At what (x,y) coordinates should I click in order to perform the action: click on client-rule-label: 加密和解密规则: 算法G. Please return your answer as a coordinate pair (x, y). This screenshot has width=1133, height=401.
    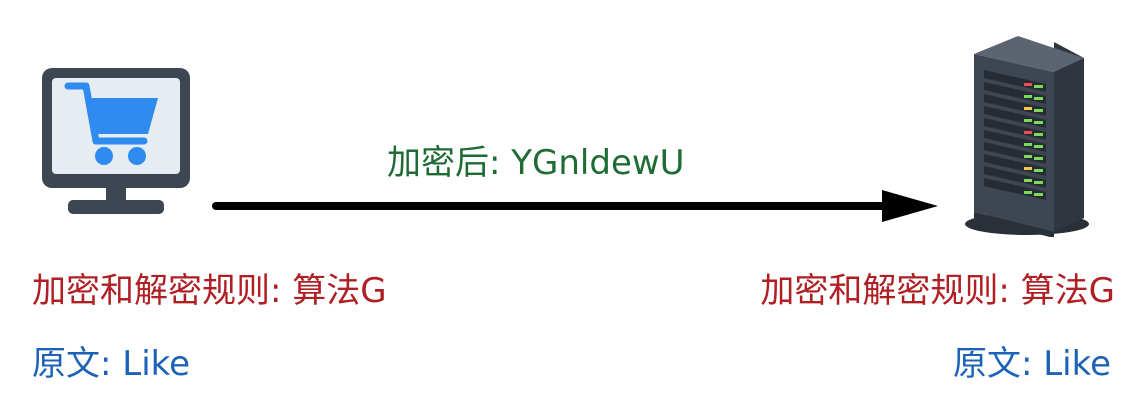
    Looking at the image, I should click on (209, 291).